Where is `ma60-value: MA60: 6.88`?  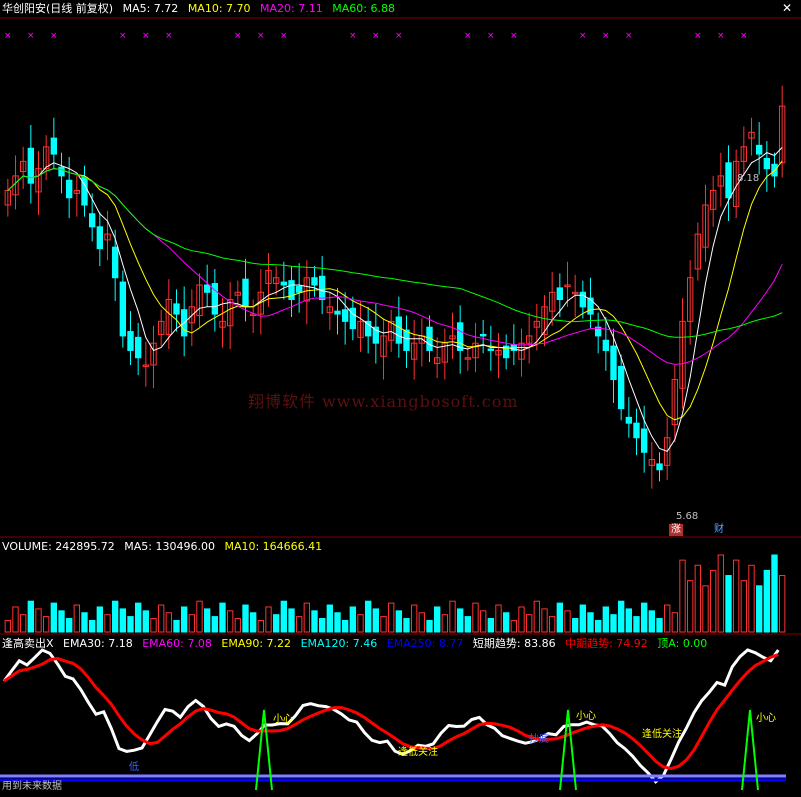 ma60-value: MA60: 6.88 is located at coordinates (363, 8).